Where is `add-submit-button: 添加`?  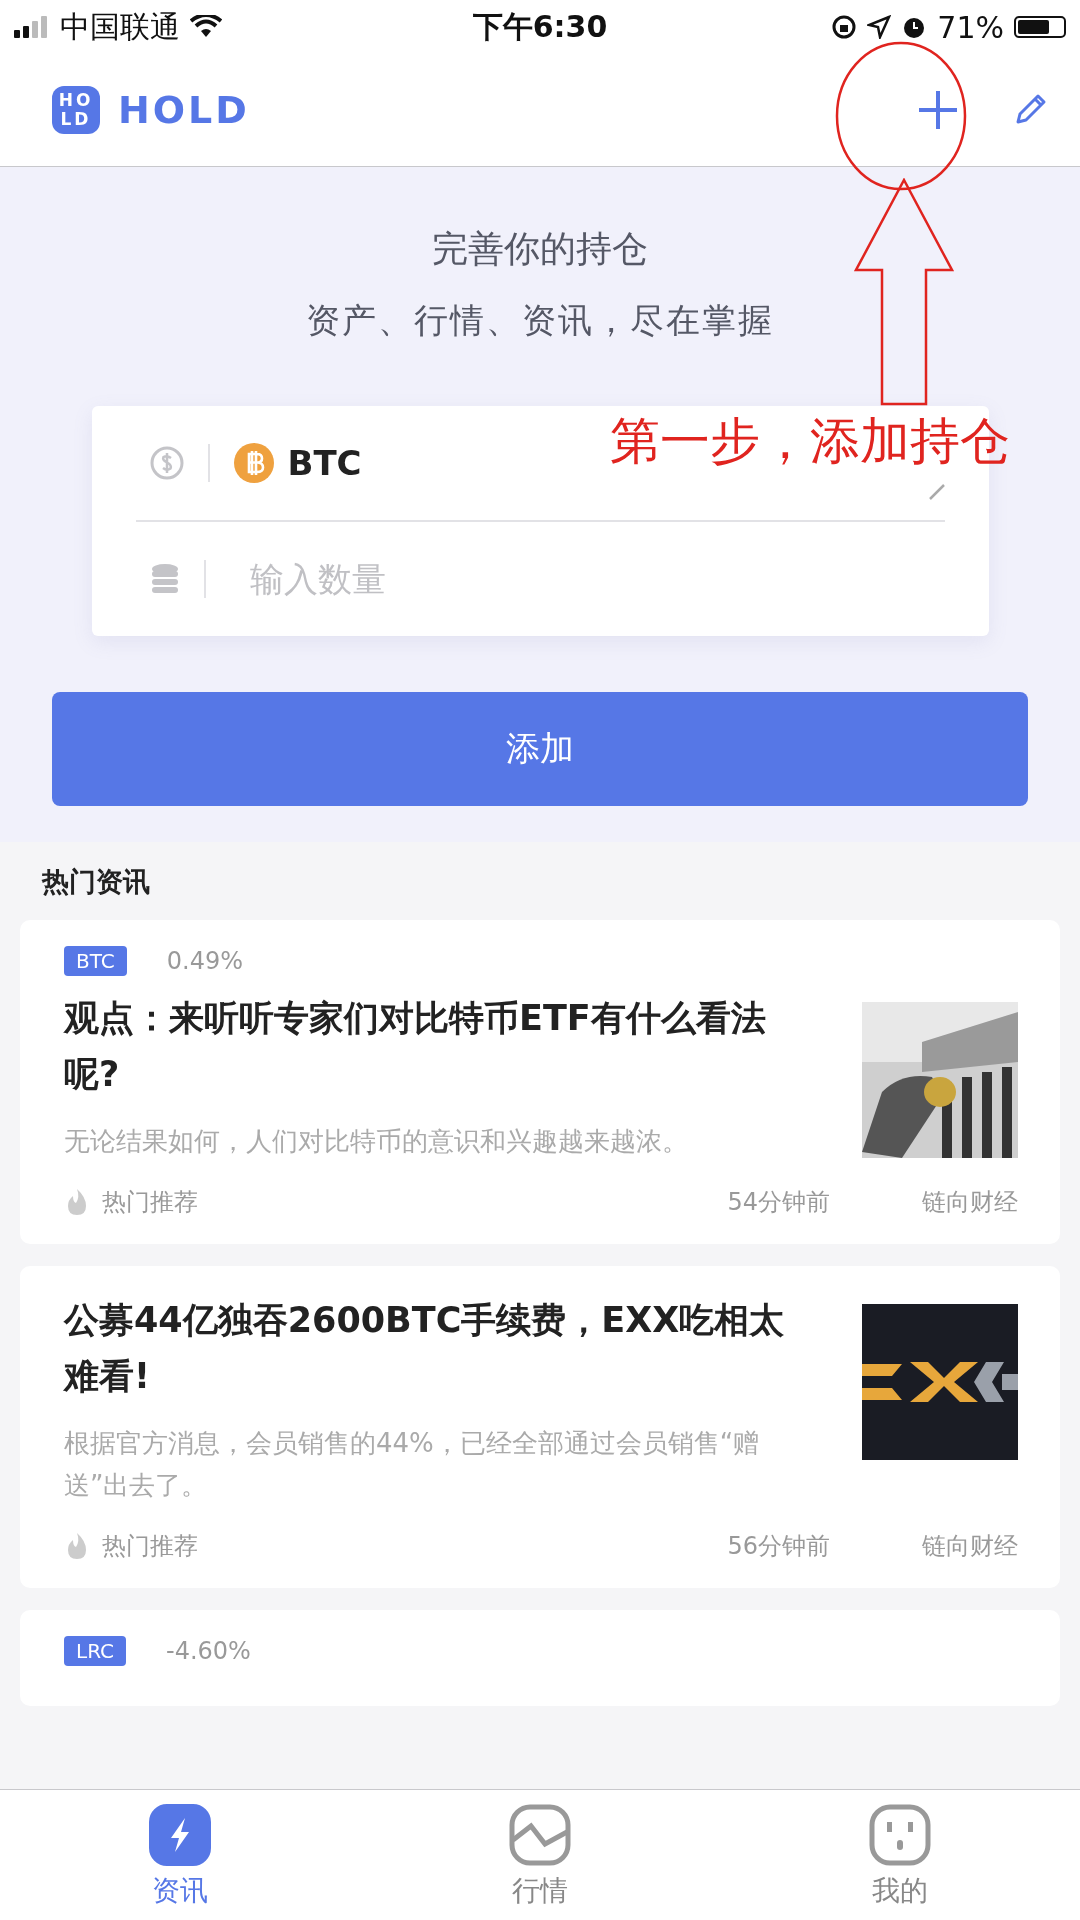
add-submit-button: 添加 is located at coordinates (540, 749).